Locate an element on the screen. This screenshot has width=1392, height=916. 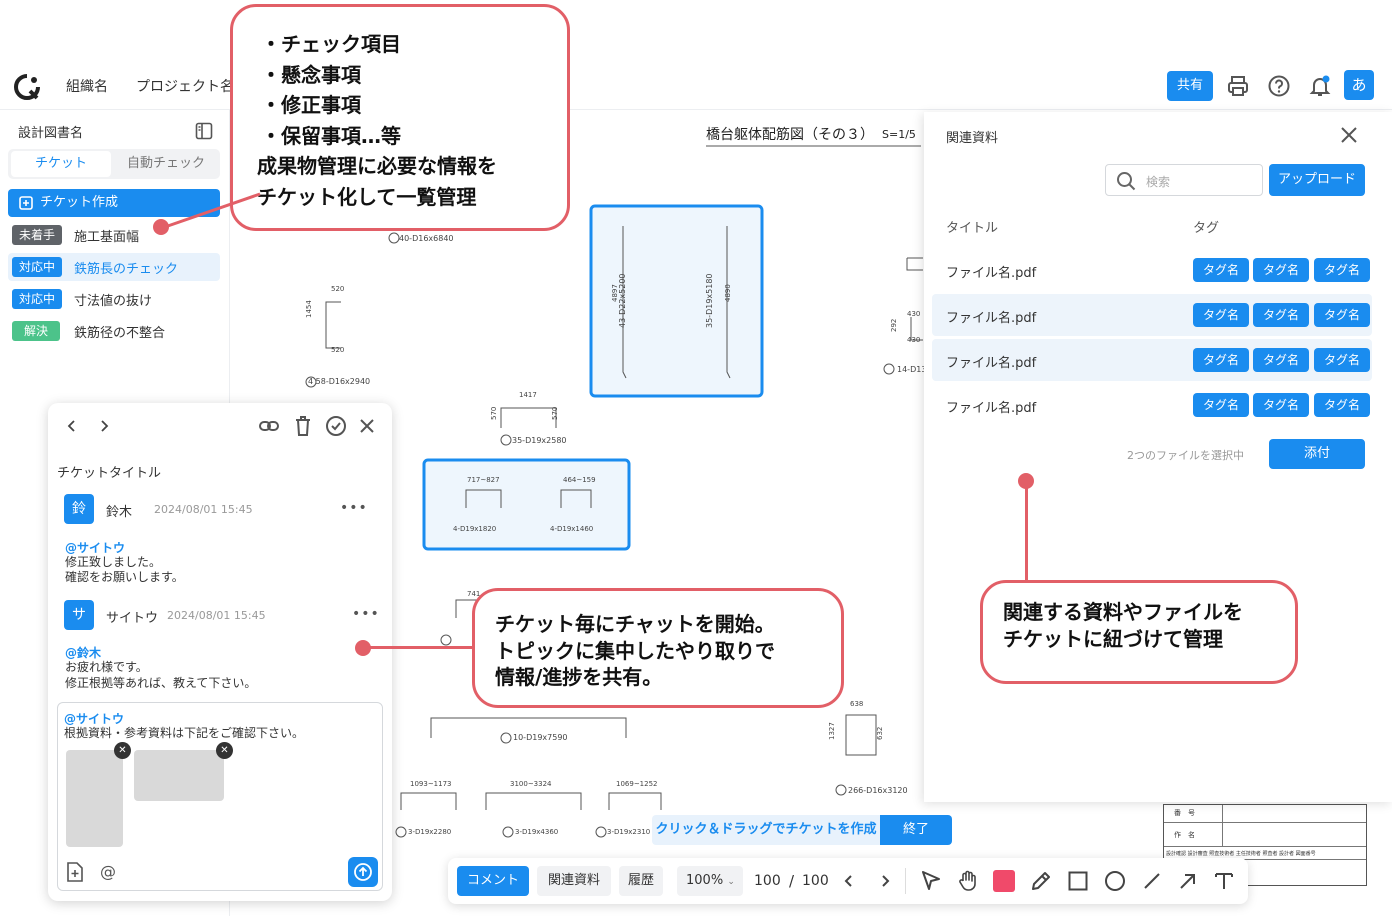
line-icon is located at coordinates (1152, 881).